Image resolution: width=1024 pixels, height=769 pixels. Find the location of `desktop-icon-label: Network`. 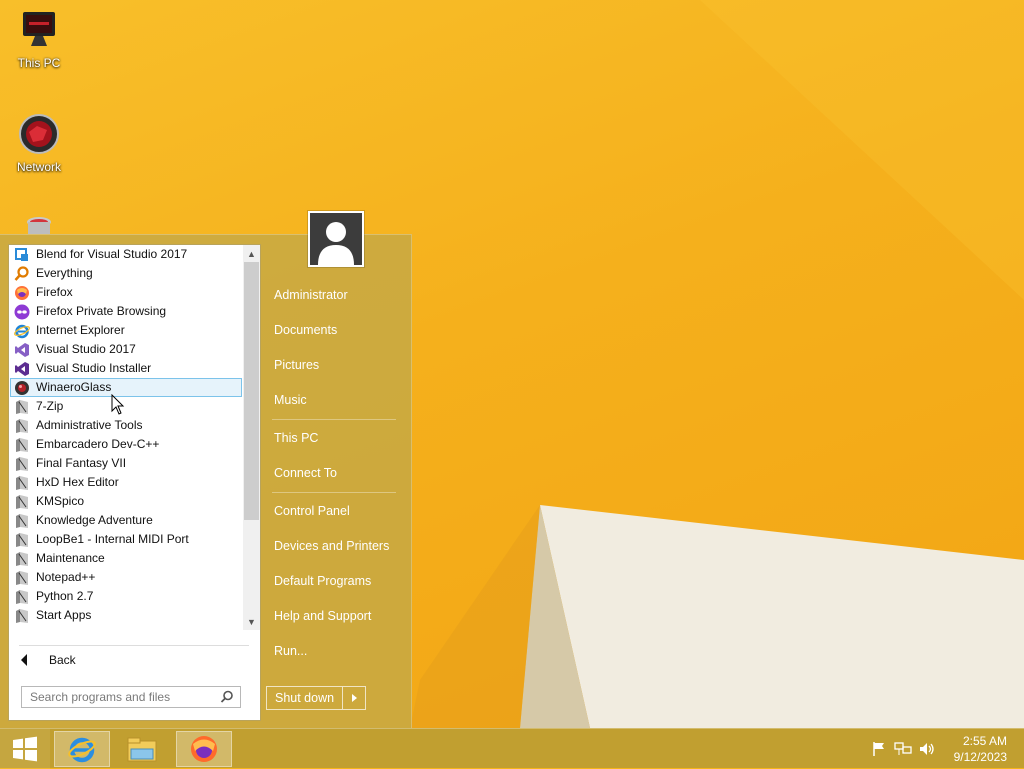

desktop-icon-label: Network is located at coordinates (38, 167).